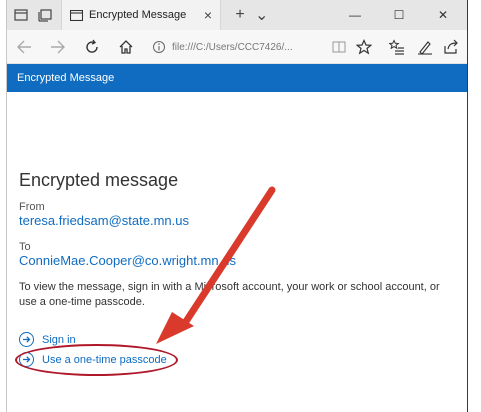 The width and height of the screenshot is (481, 412). Describe the element at coordinates (443, 15) in the screenshot. I see `close-window-button: ✕` at that location.